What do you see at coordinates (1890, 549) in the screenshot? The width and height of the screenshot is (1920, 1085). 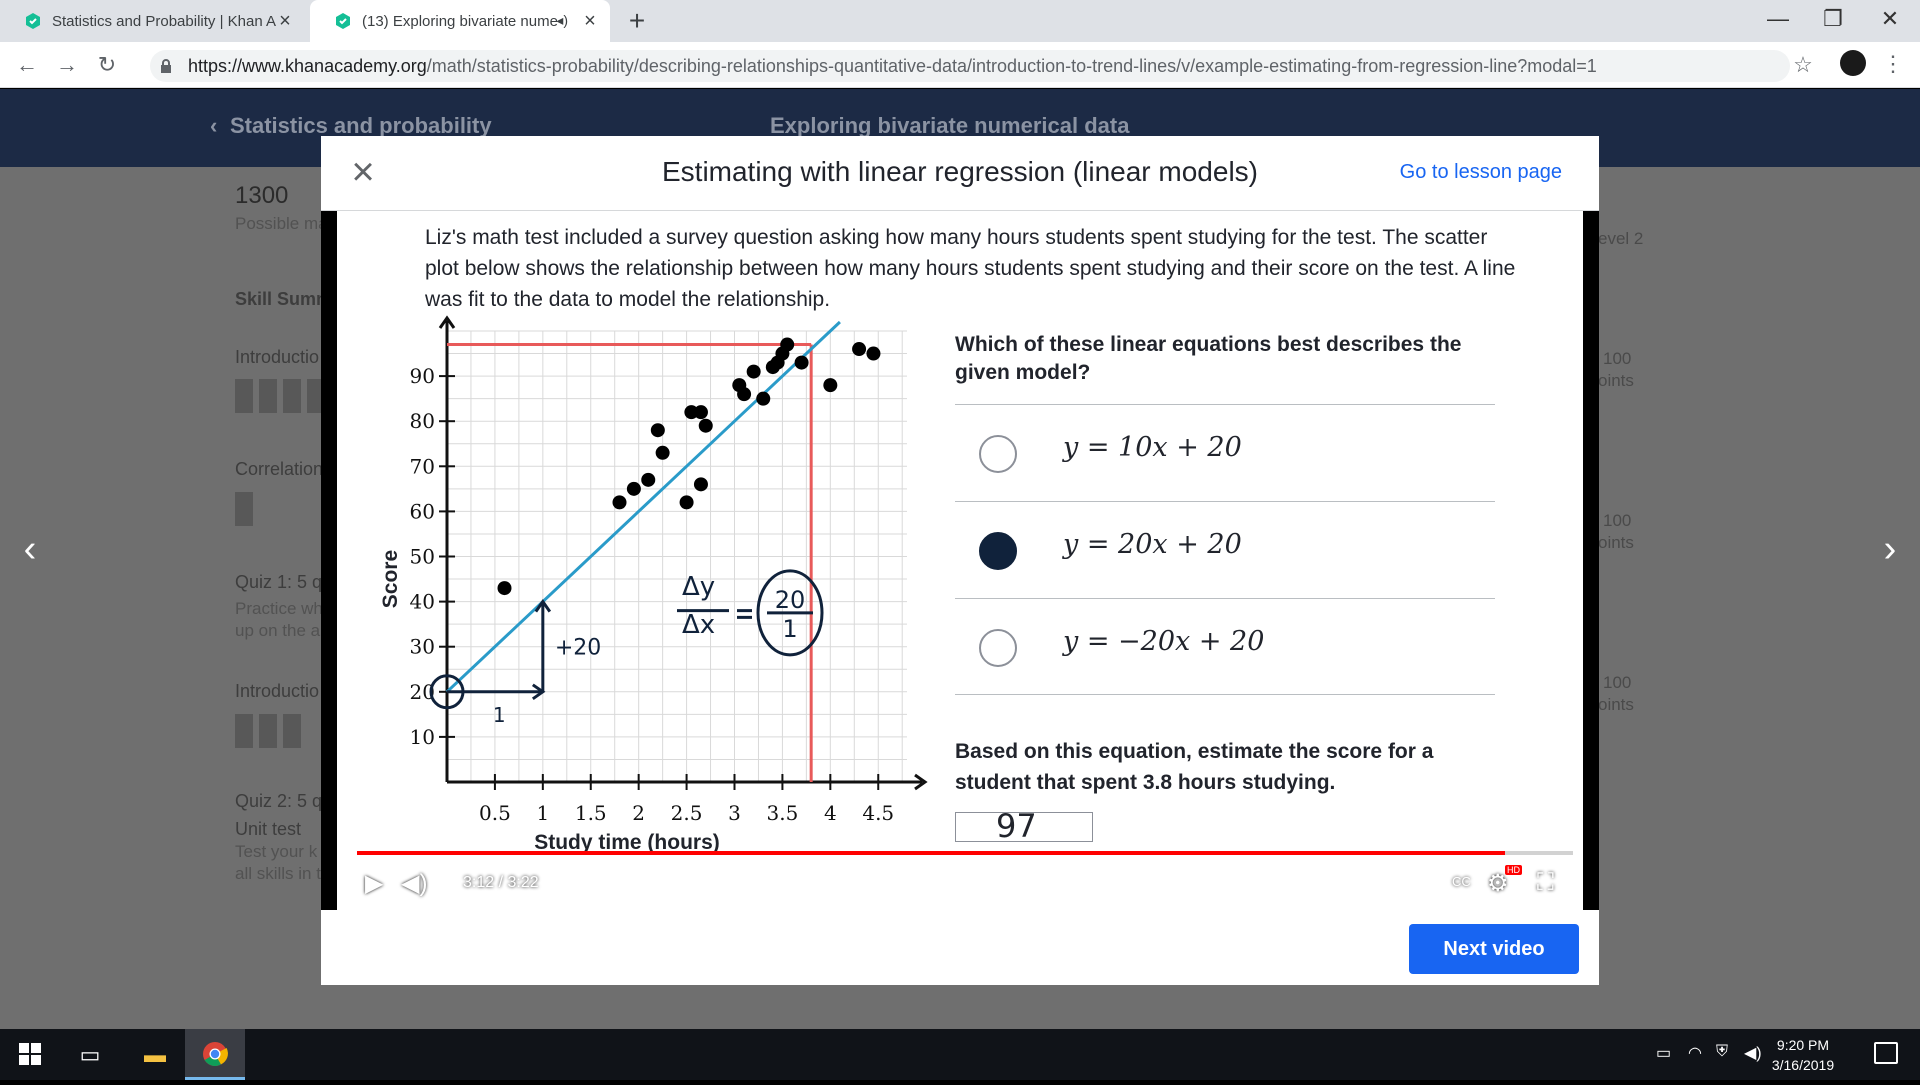 I see `next-video-arrow-icon: ›` at bounding box center [1890, 549].